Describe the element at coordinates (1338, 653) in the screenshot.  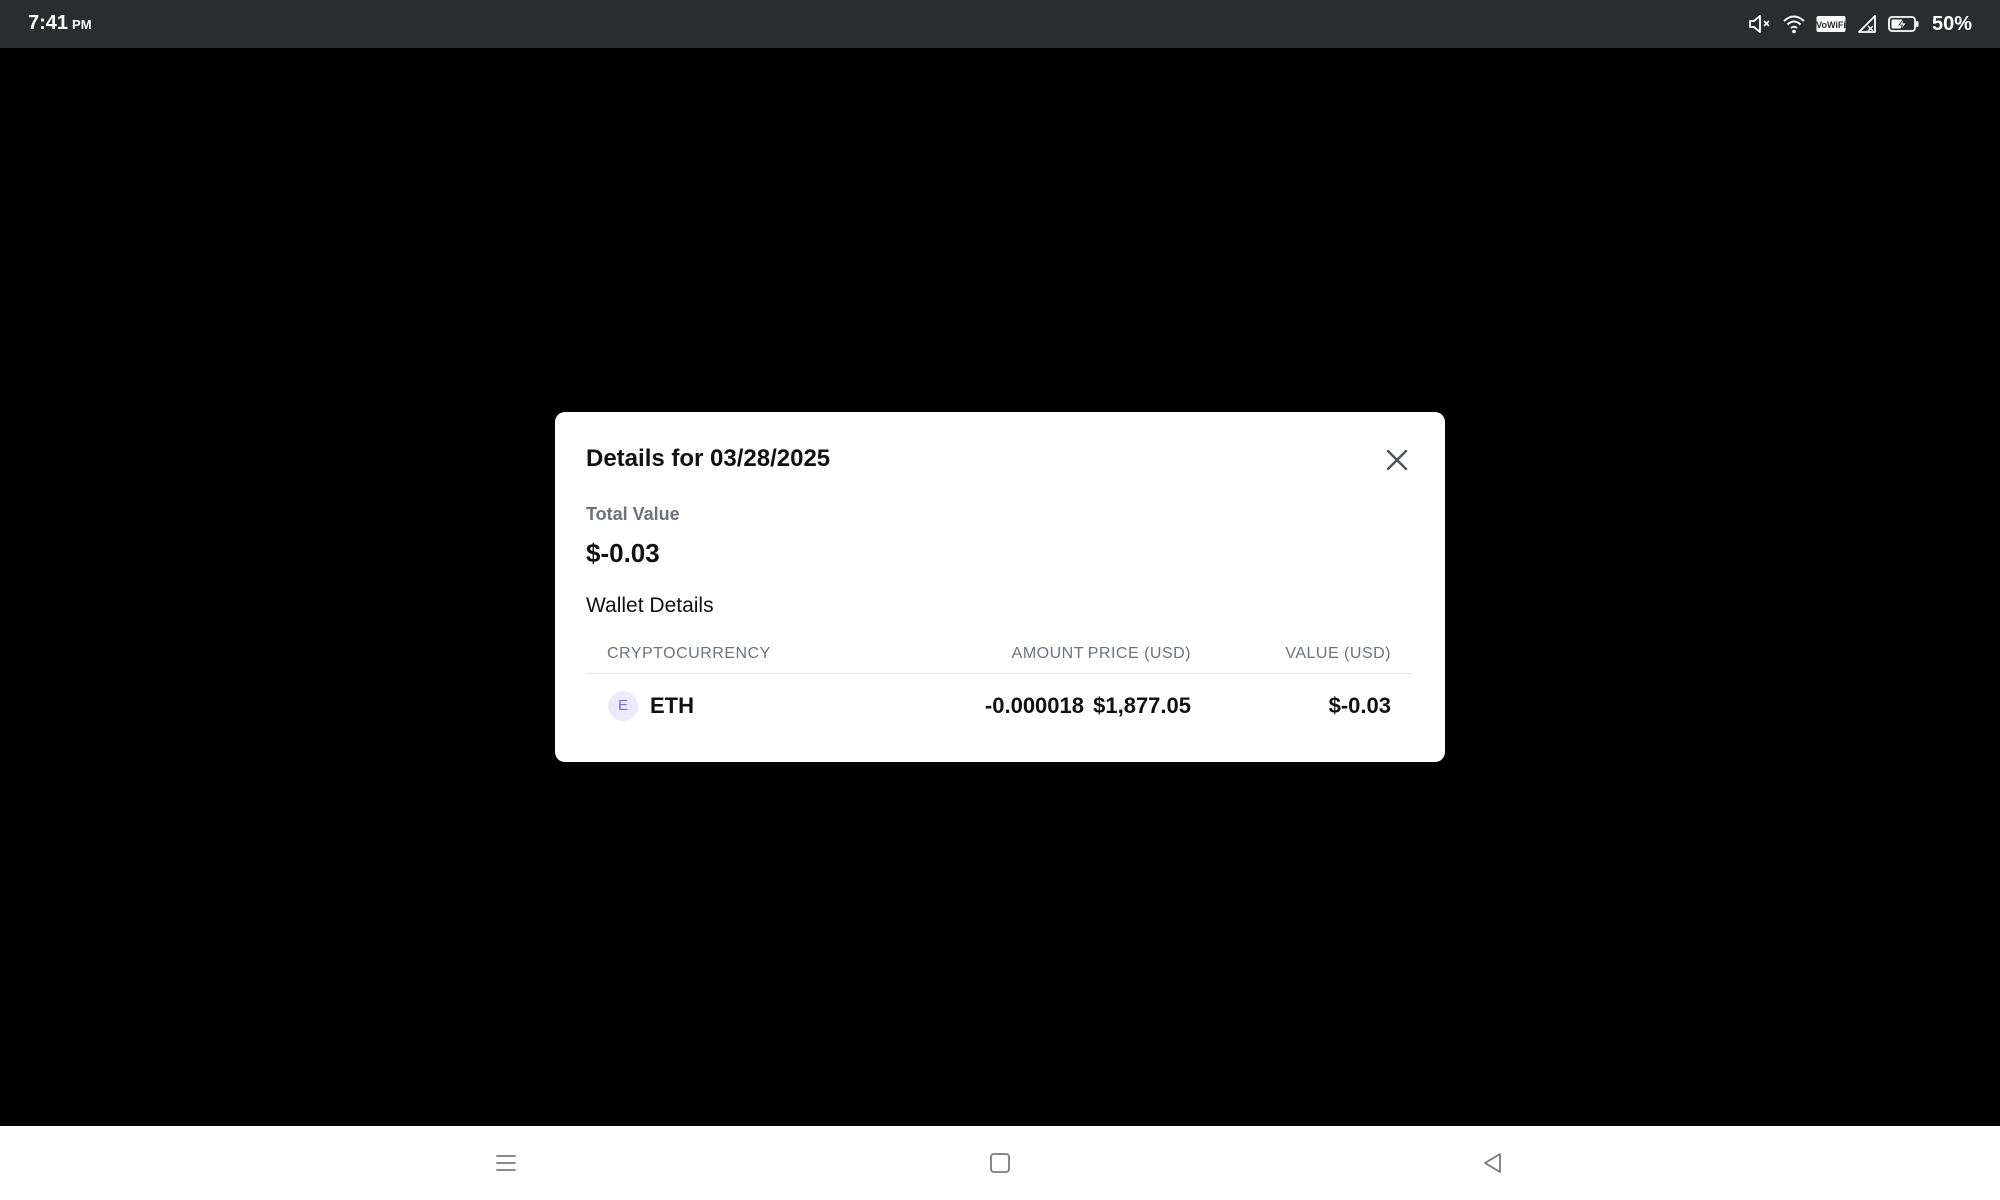
I see `header-value: VALUE (USD)` at that location.